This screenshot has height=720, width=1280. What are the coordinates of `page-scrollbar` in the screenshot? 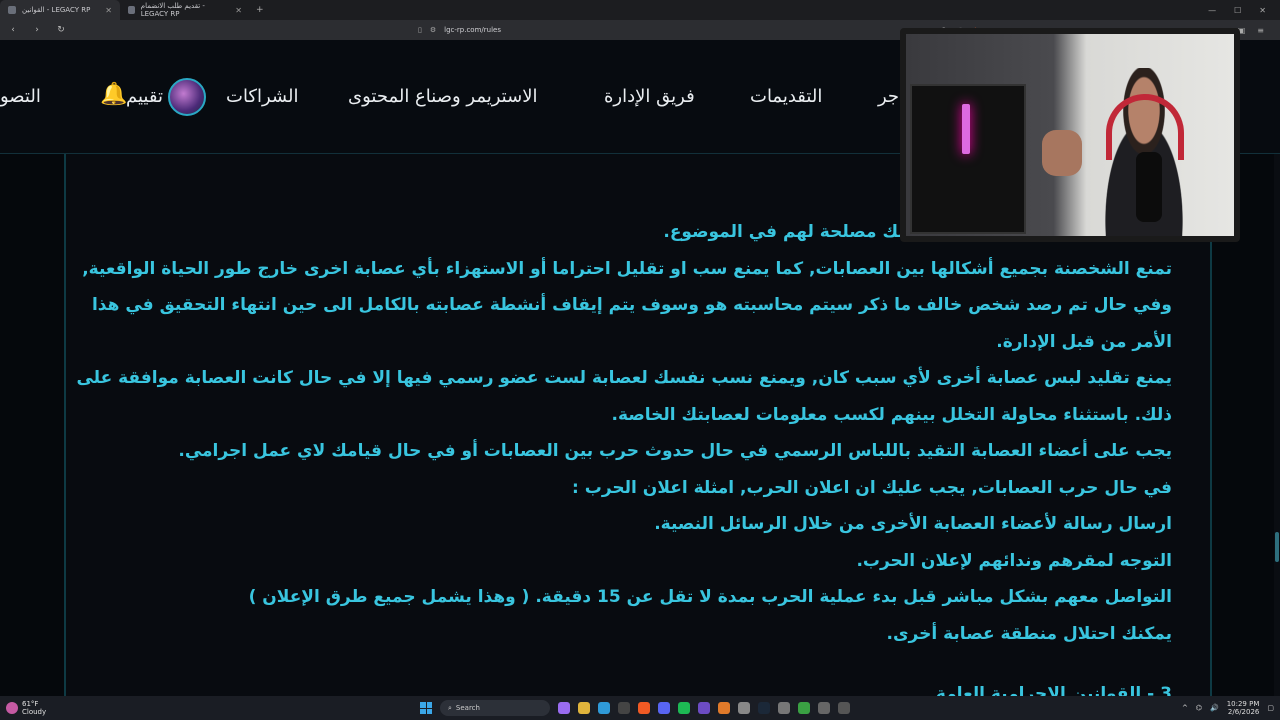 It's located at (1277, 427).